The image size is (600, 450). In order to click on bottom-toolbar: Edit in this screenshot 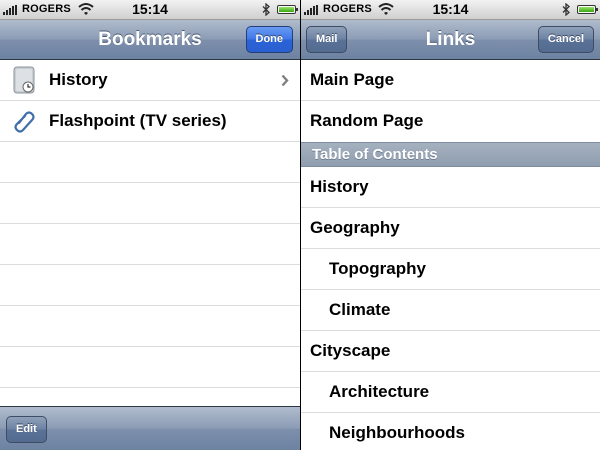, I will do `click(150, 428)`.